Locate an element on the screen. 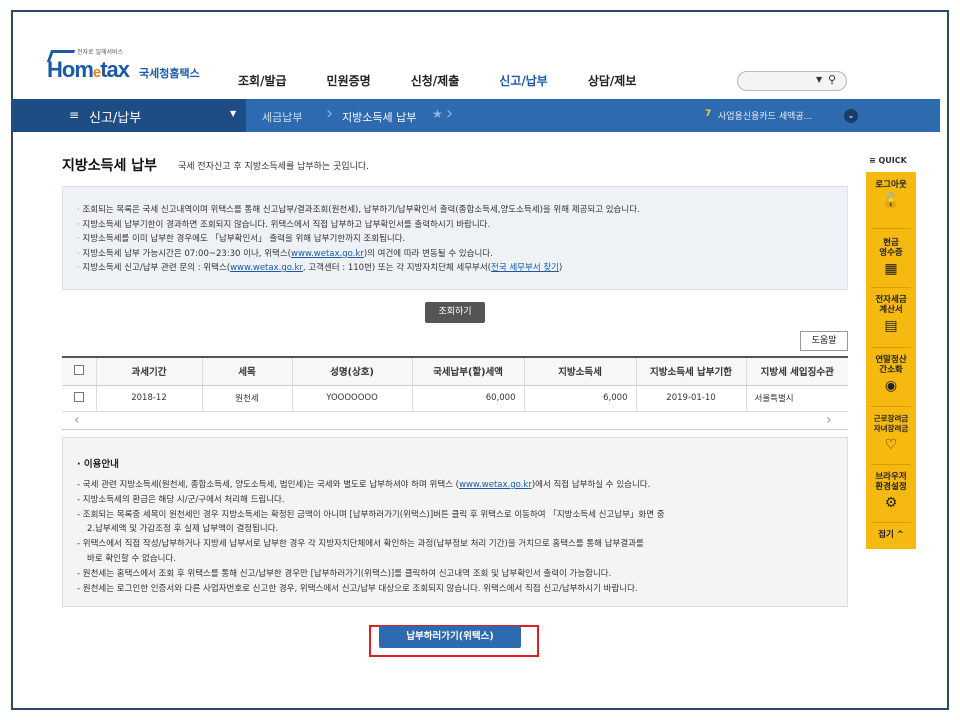 This screenshot has width=960, height=720. quick-year-end-settlement: 연말정산 간소화 ◉ is located at coordinates (891, 374).